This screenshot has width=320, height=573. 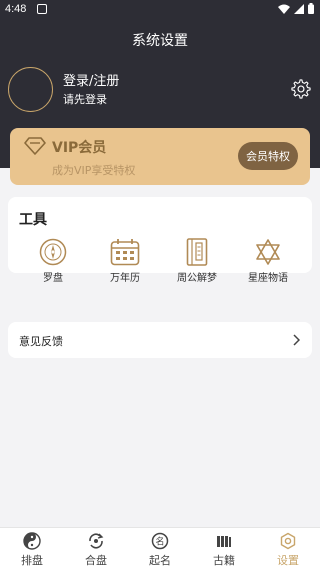 What do you see at coordinates (160, 340) in the screenshot?
I see `feedback-row: 意见反馈` at bounding box center [160, 340].